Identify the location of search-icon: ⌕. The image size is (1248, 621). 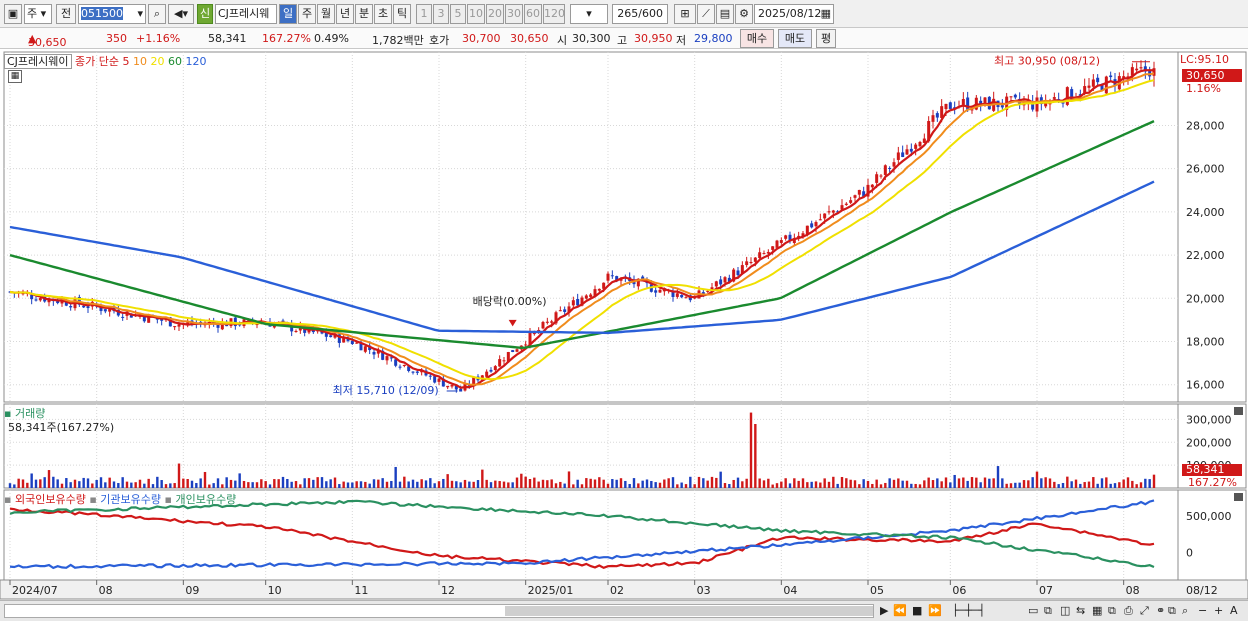
(157, 14).